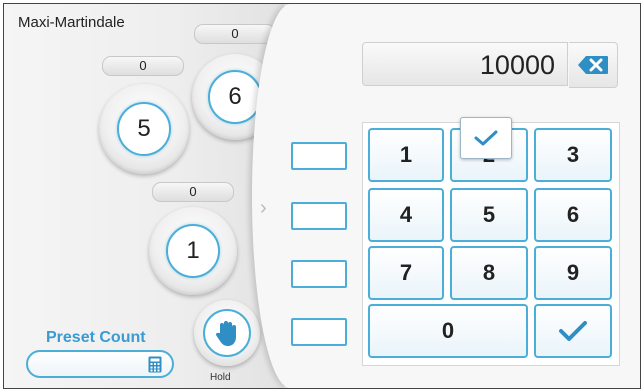 The image size is (644, 392). What do you see at coordinates (155, 364) in the screenshot?
I see `calculator-icon` at bounding box center [155, 364].